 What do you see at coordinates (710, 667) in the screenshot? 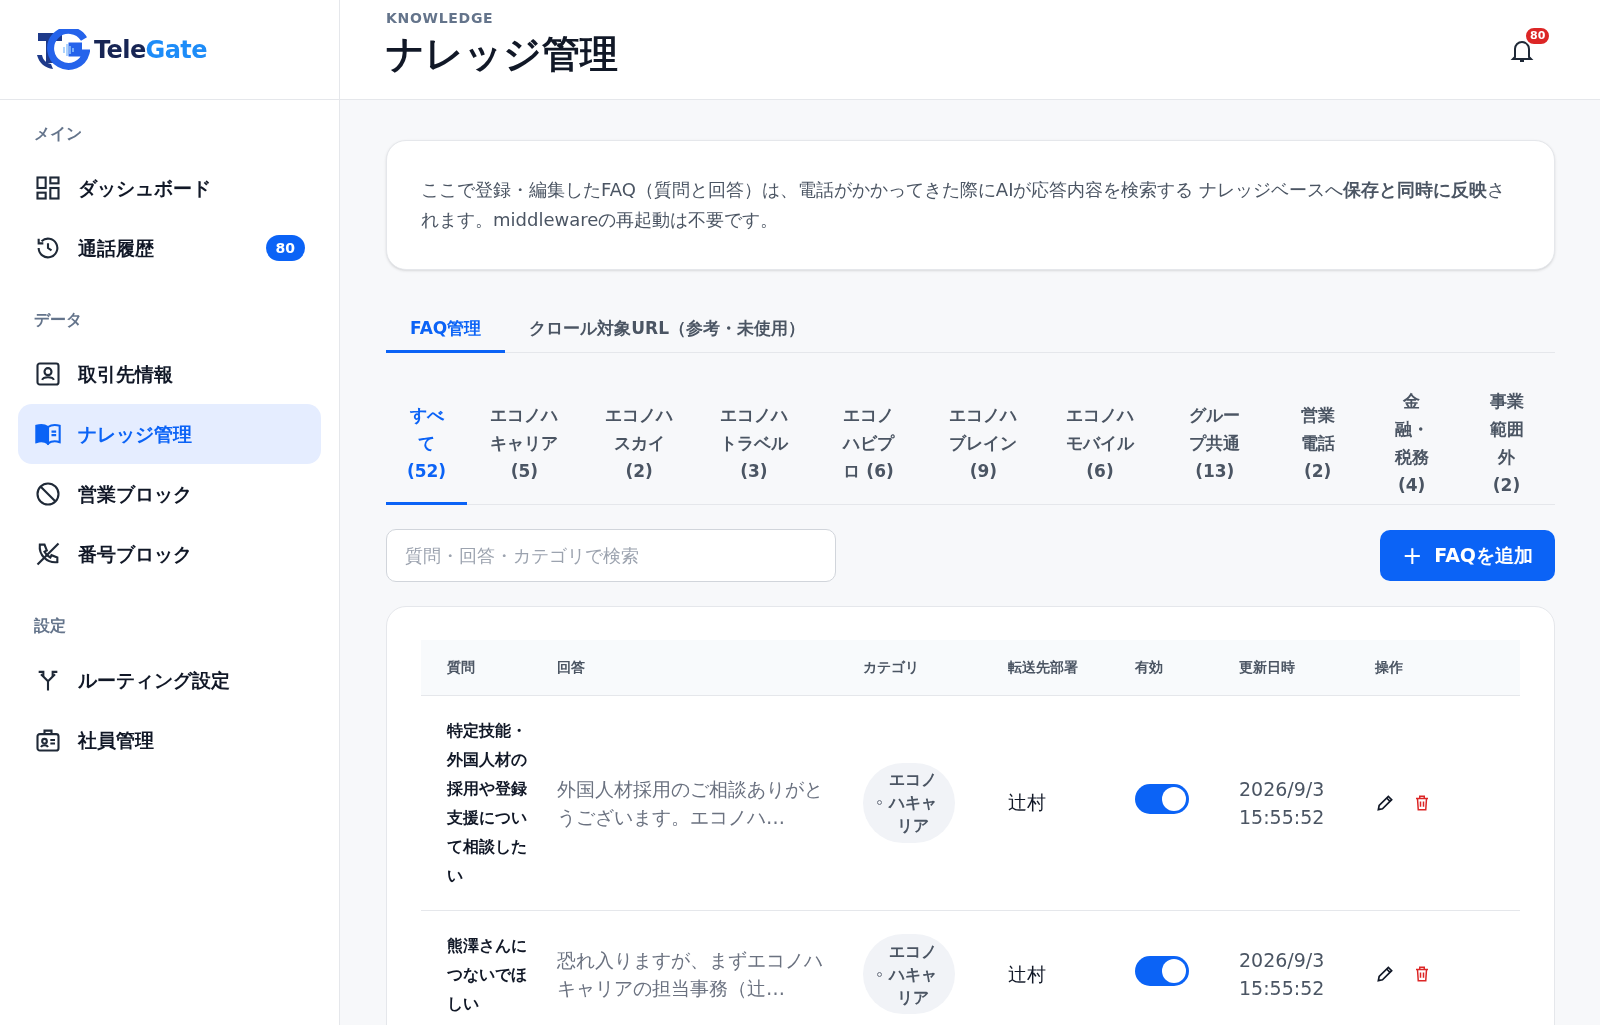
I see `column-header: 回答` at bounding box center [710, 667].